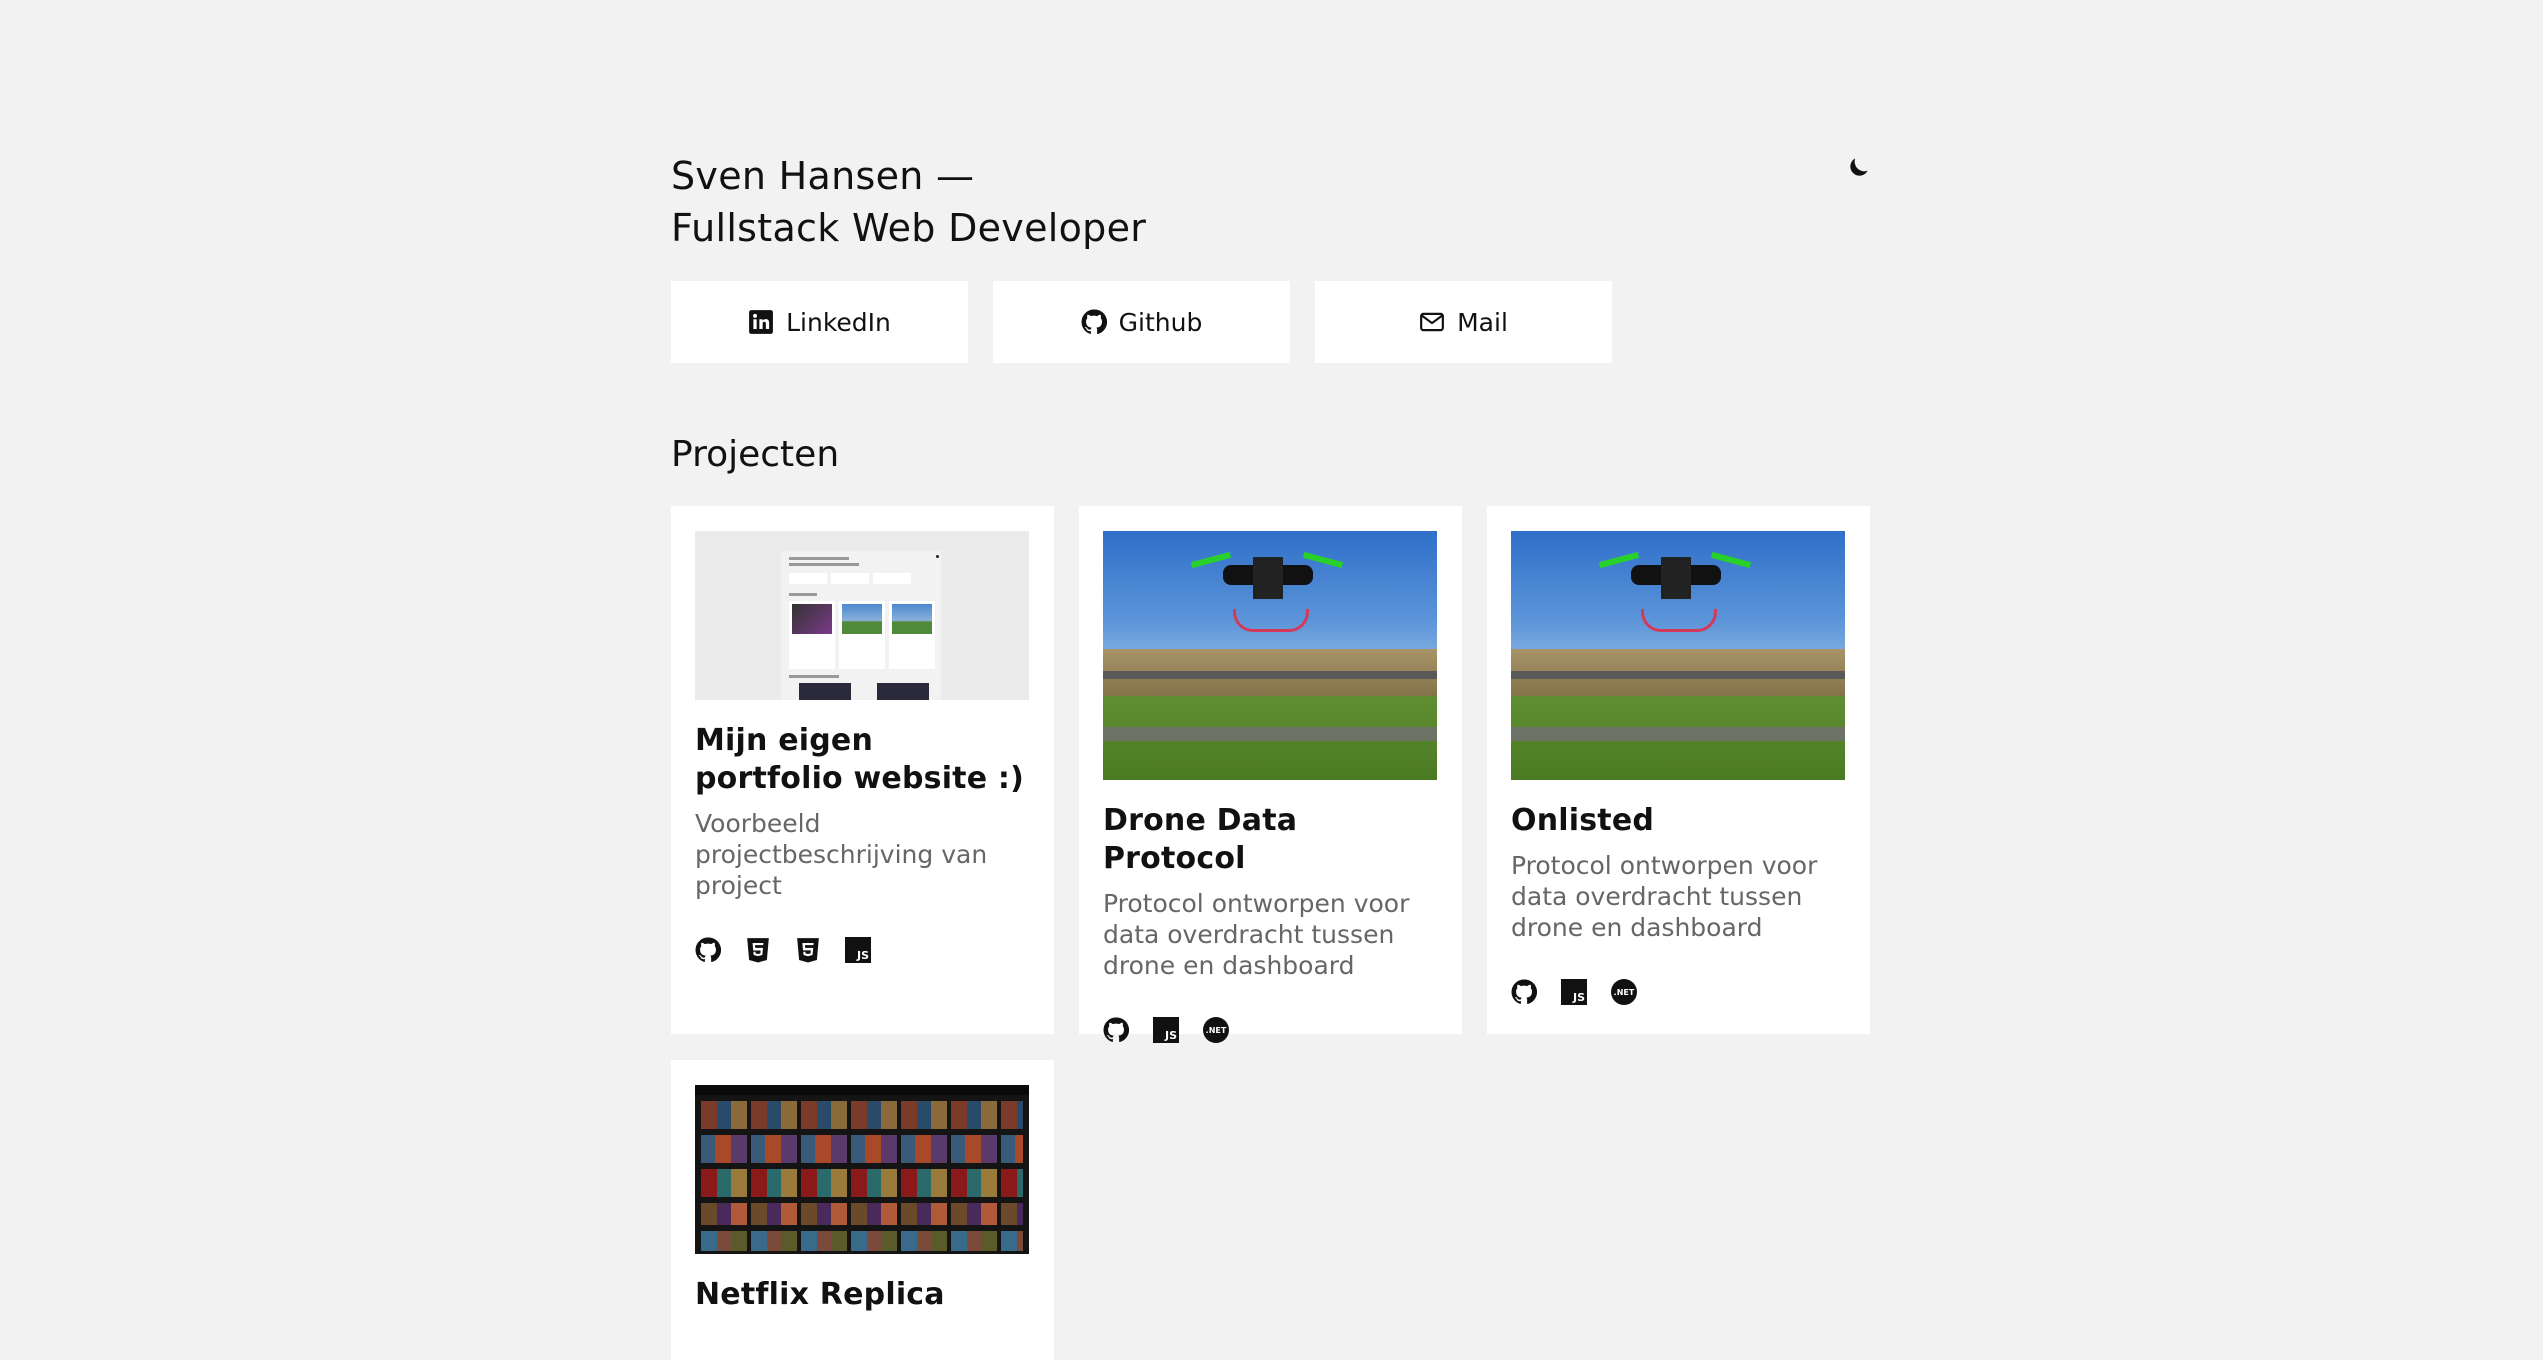  I want to click on moon-icon, so click(1859, 167).